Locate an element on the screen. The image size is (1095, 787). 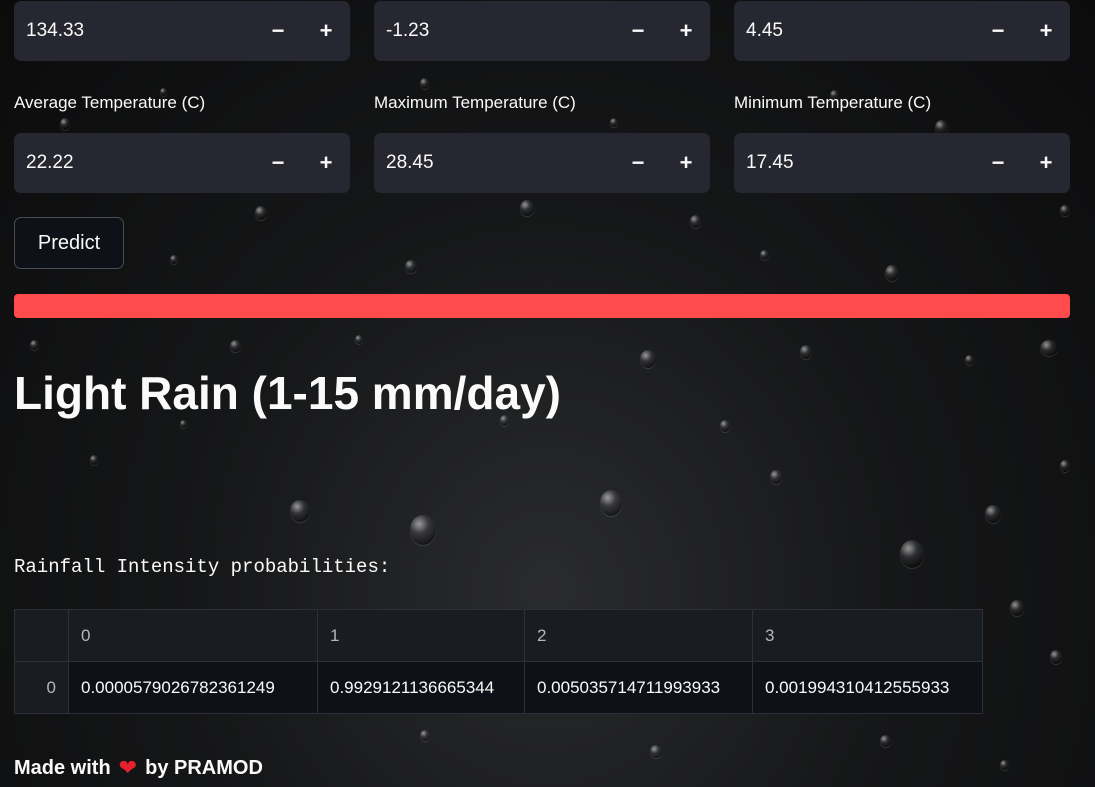
min-temperature-value: 17.45 is located at coordinates (854, 163).